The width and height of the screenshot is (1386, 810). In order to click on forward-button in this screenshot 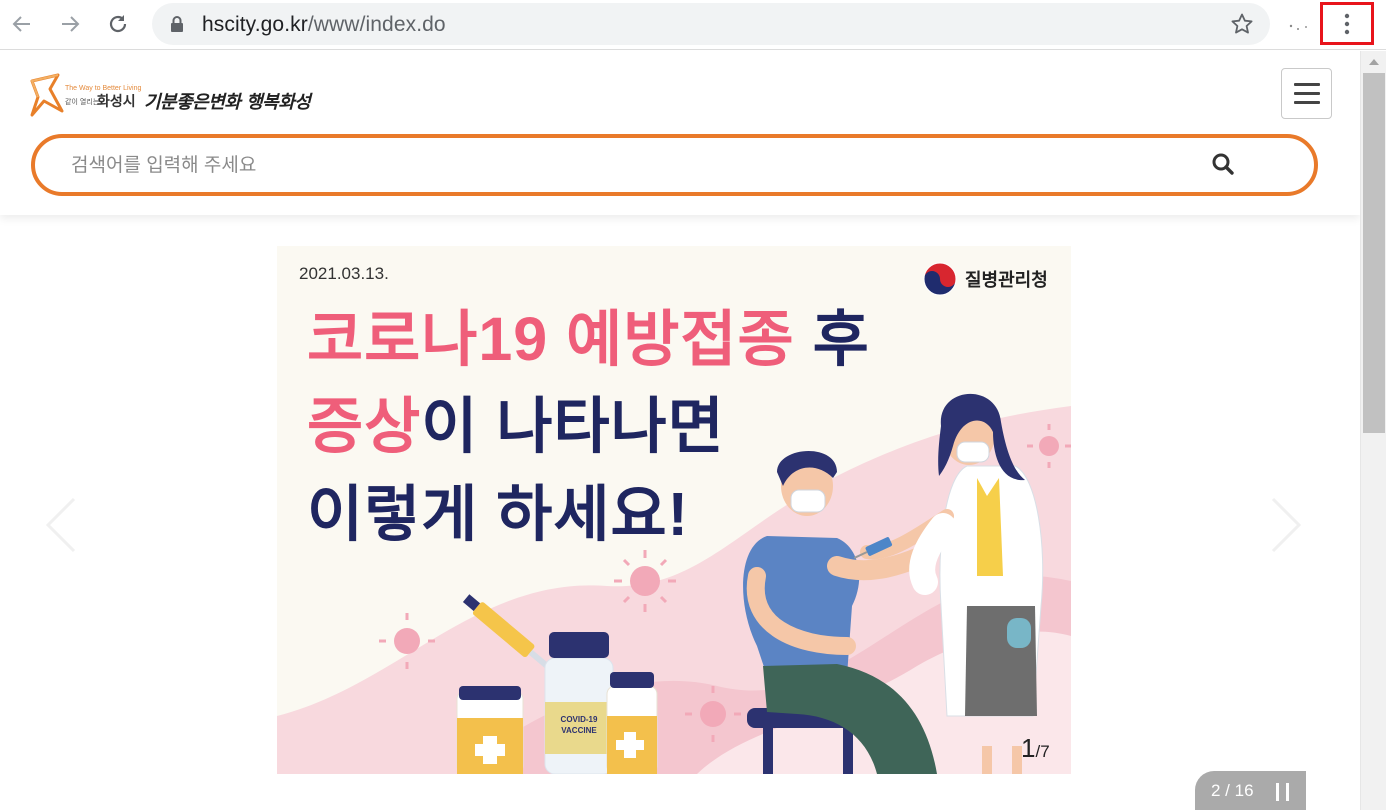, I will do `click(70, 24)`.